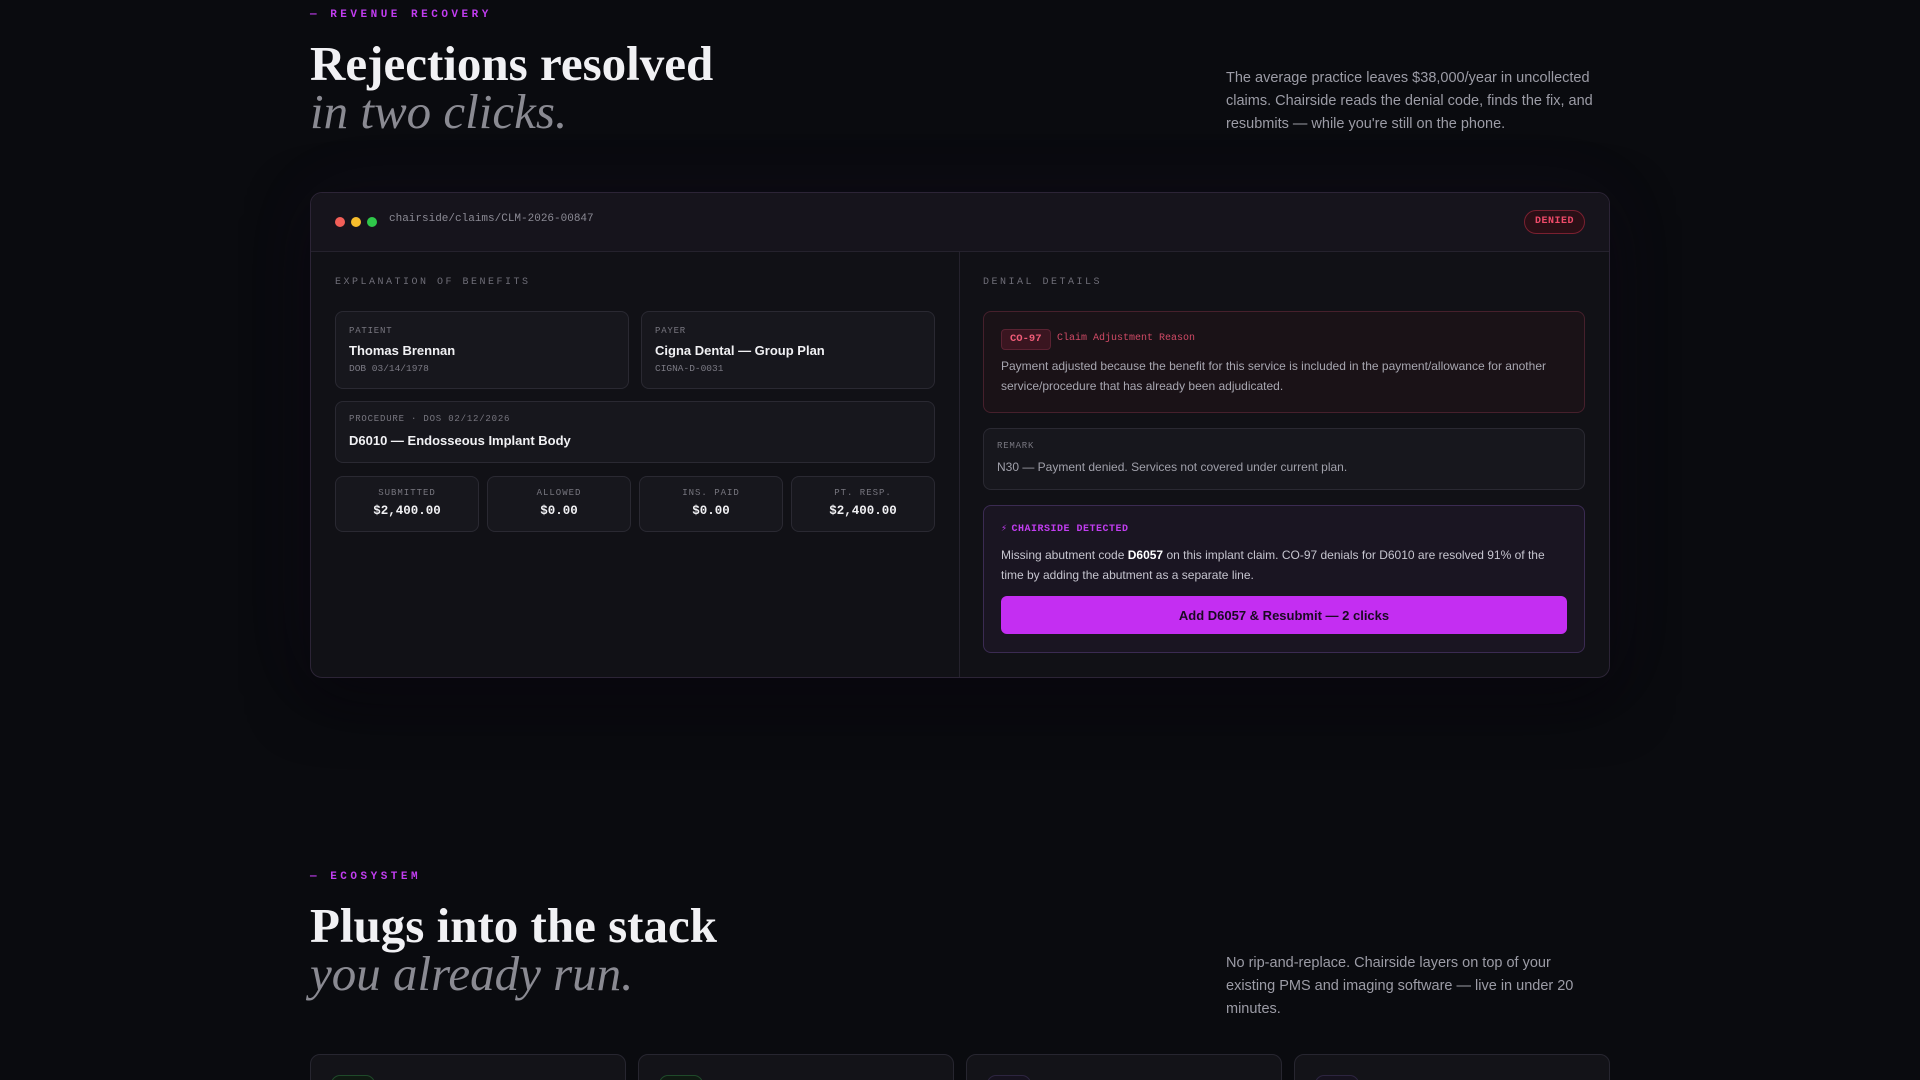  I want to click on lightning-icon: ⚡, so click(1004, 529).